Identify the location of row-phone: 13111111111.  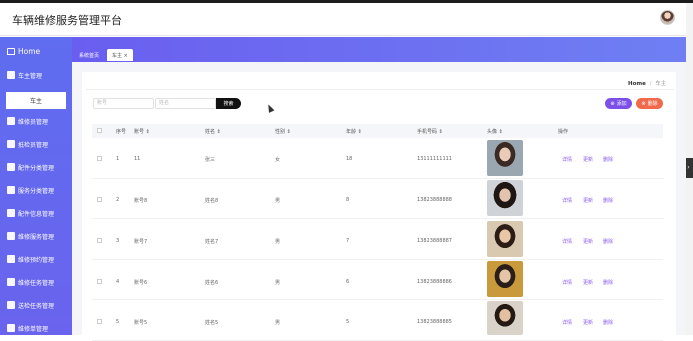
(434, 159).